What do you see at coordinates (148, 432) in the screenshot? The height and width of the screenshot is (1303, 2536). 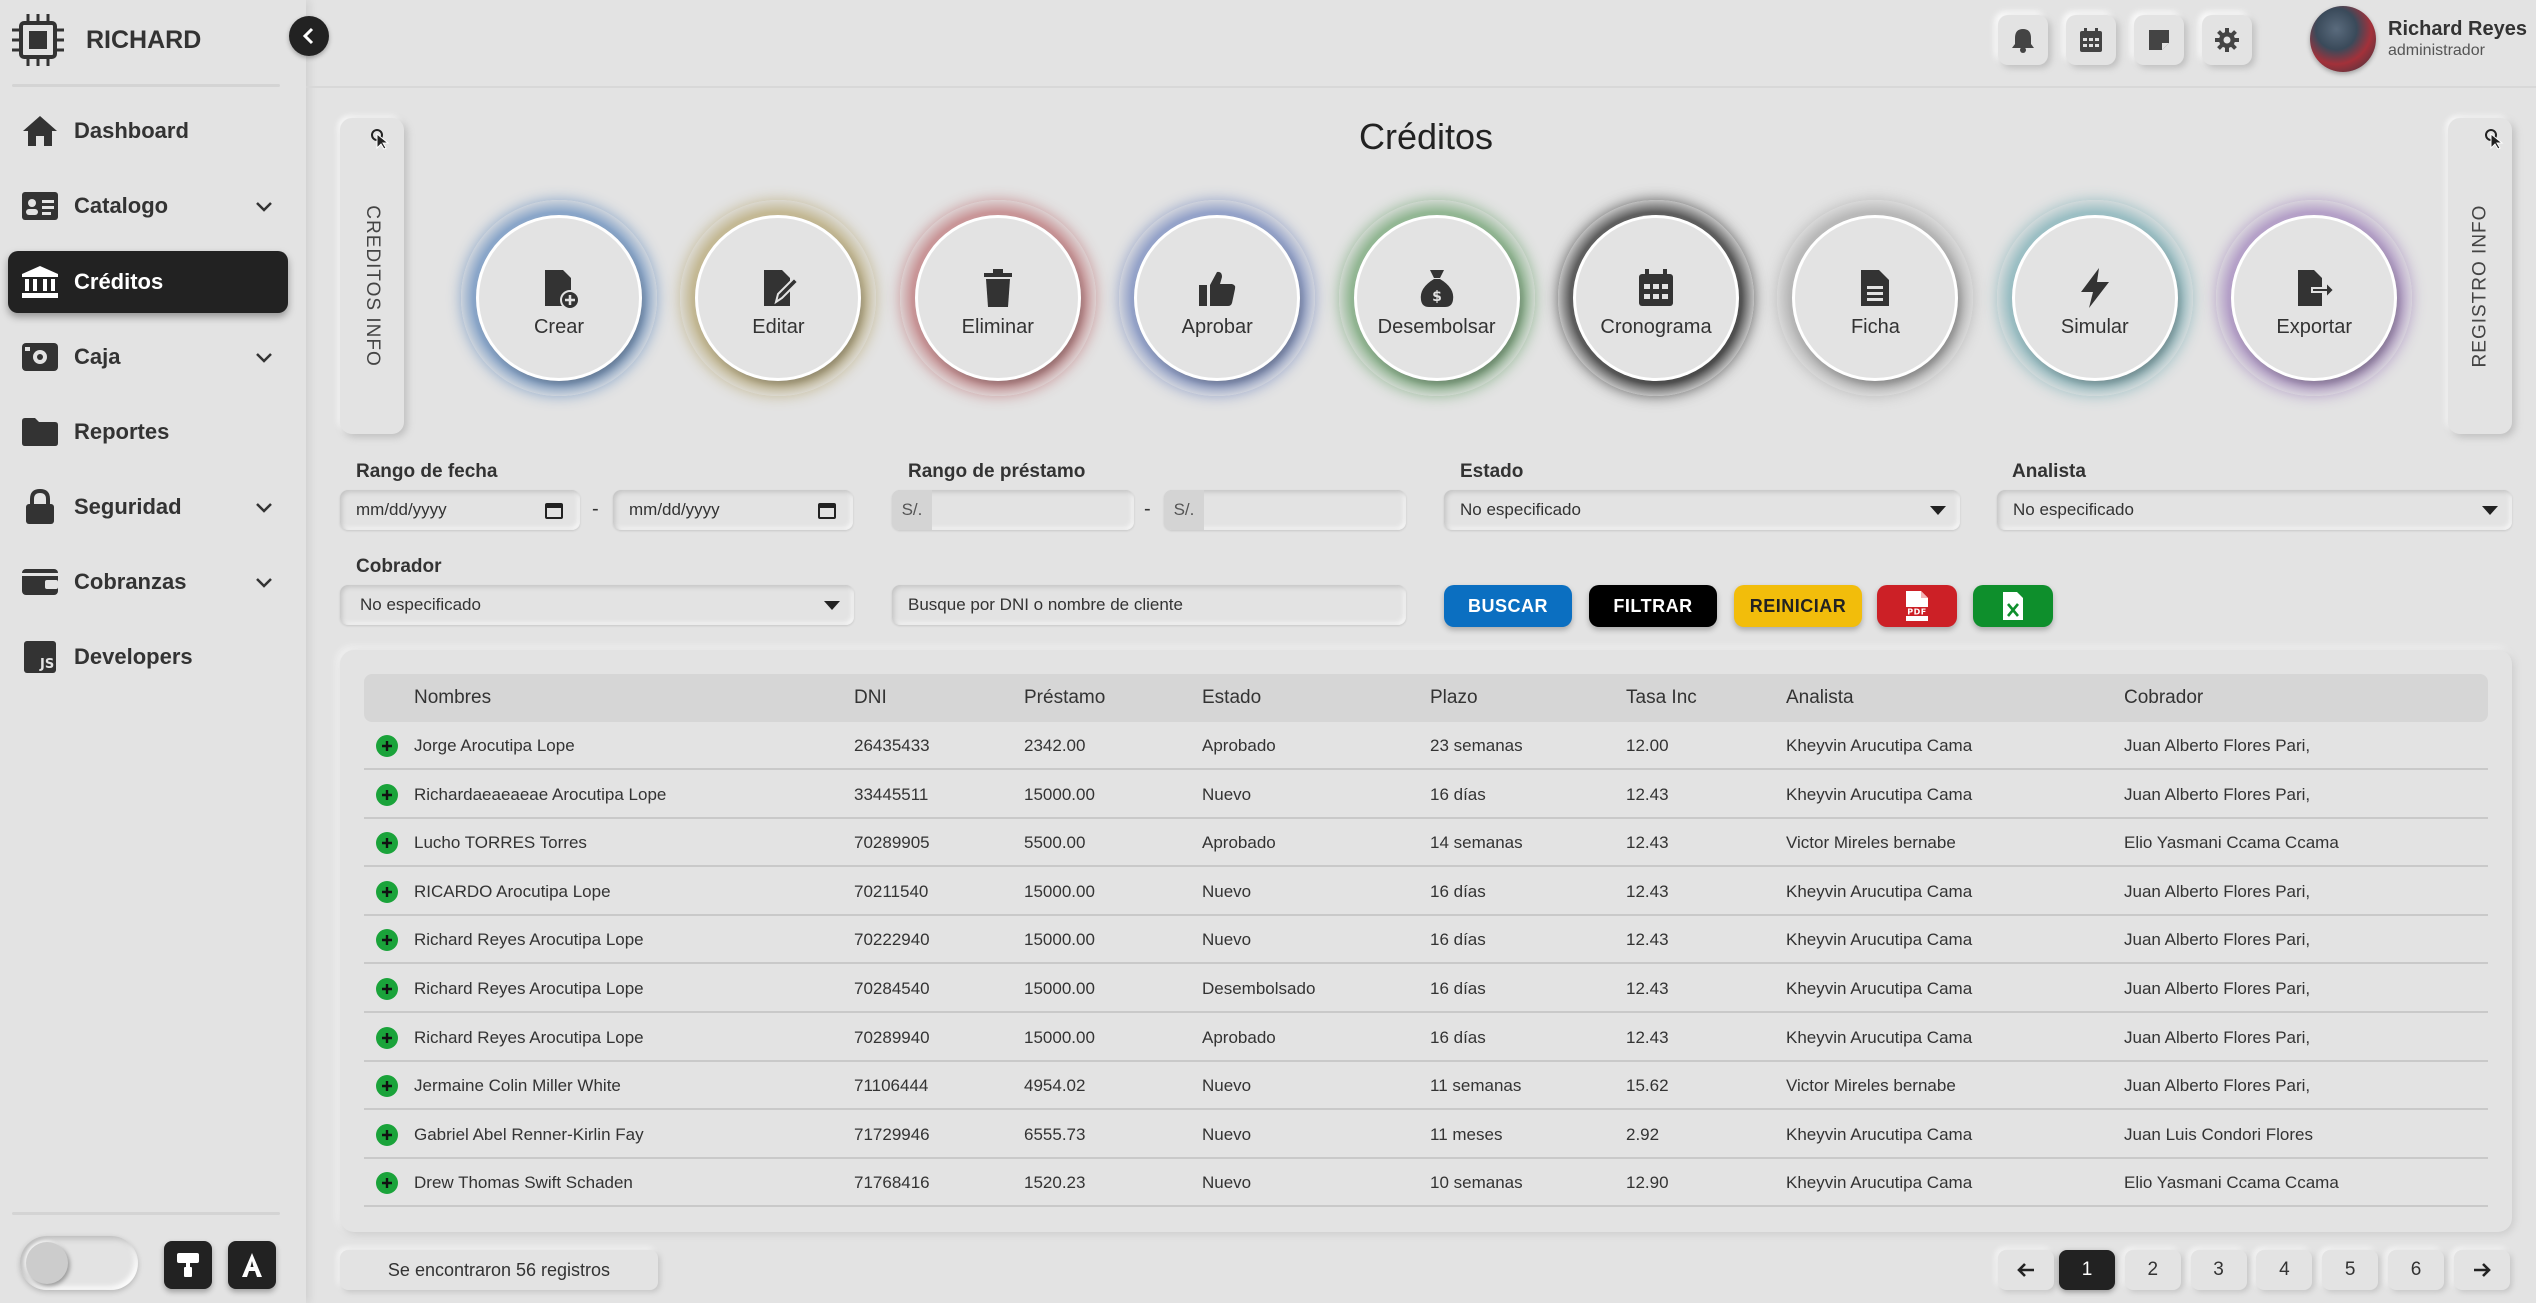 I see `sidebar-item-reportes: Reportes` at bounding box center [148, 432].